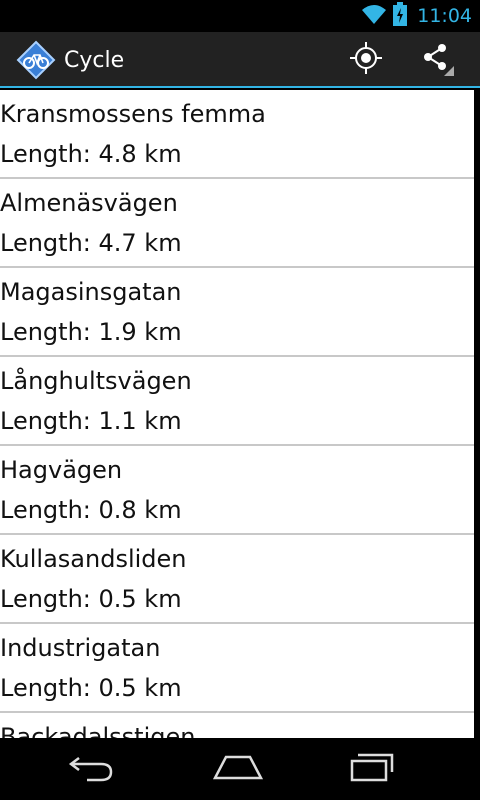 The height and width of the screenshot is (800, 480). Describe the element at coordinates (98, 730) in the screenshot. I see `route-name: Backadalsstigen` at that location.